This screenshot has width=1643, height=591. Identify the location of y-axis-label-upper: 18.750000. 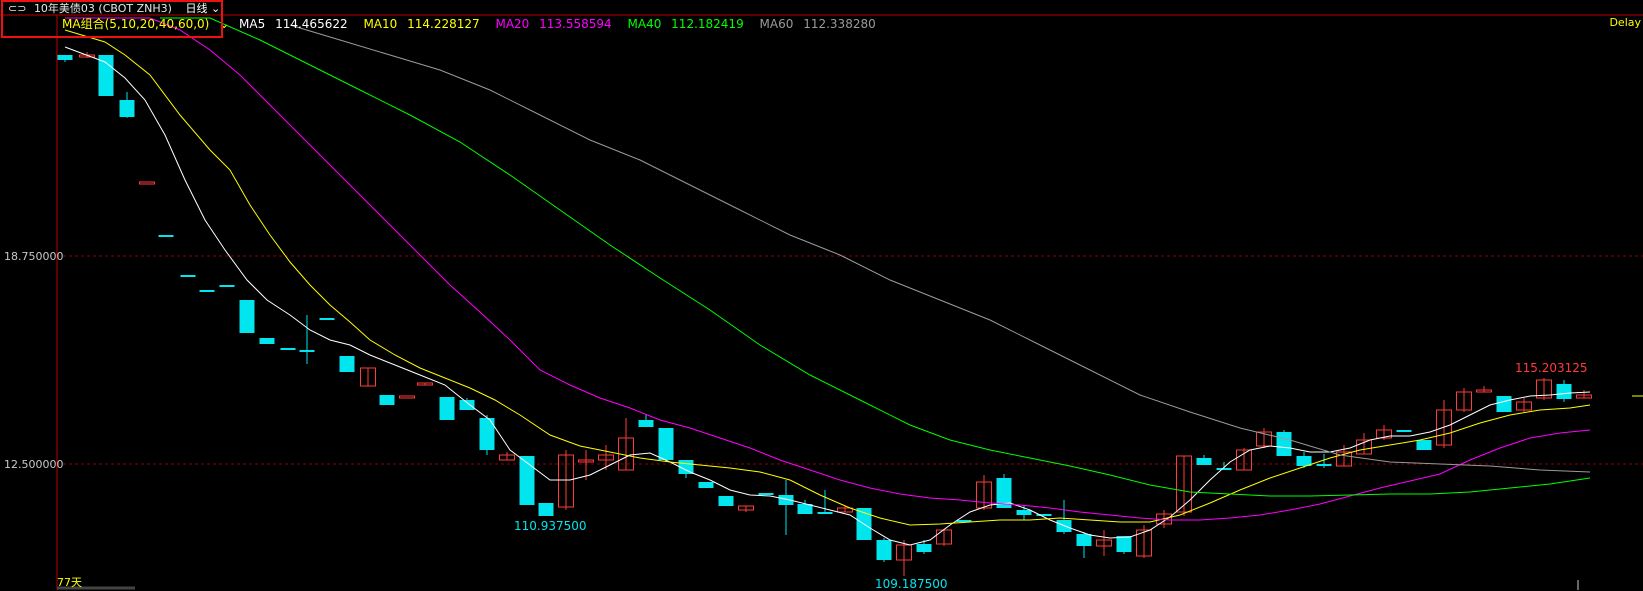
(34, 256).